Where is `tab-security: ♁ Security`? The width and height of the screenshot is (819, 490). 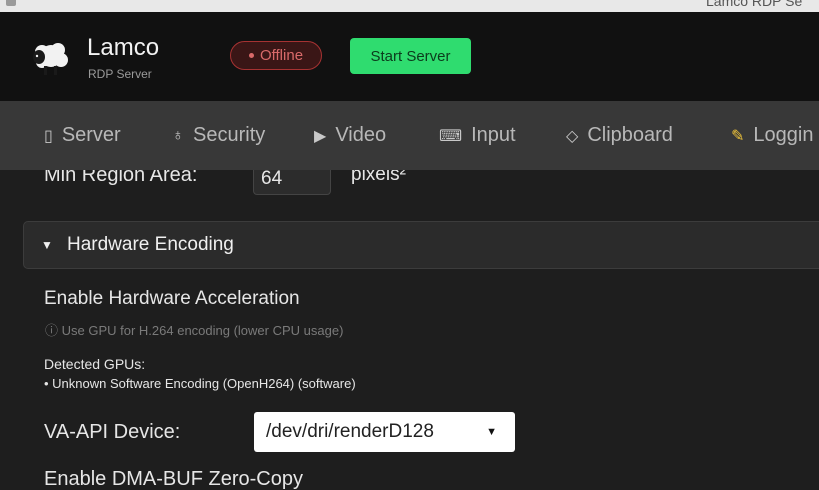
tab-security: ♁ Security is located at coordinates (218, 135).